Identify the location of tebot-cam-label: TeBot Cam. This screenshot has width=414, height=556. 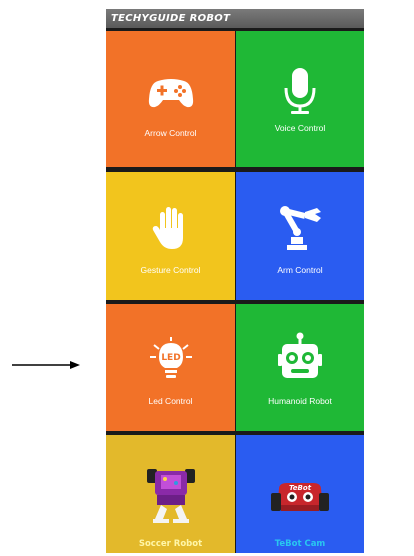
(300, 544).